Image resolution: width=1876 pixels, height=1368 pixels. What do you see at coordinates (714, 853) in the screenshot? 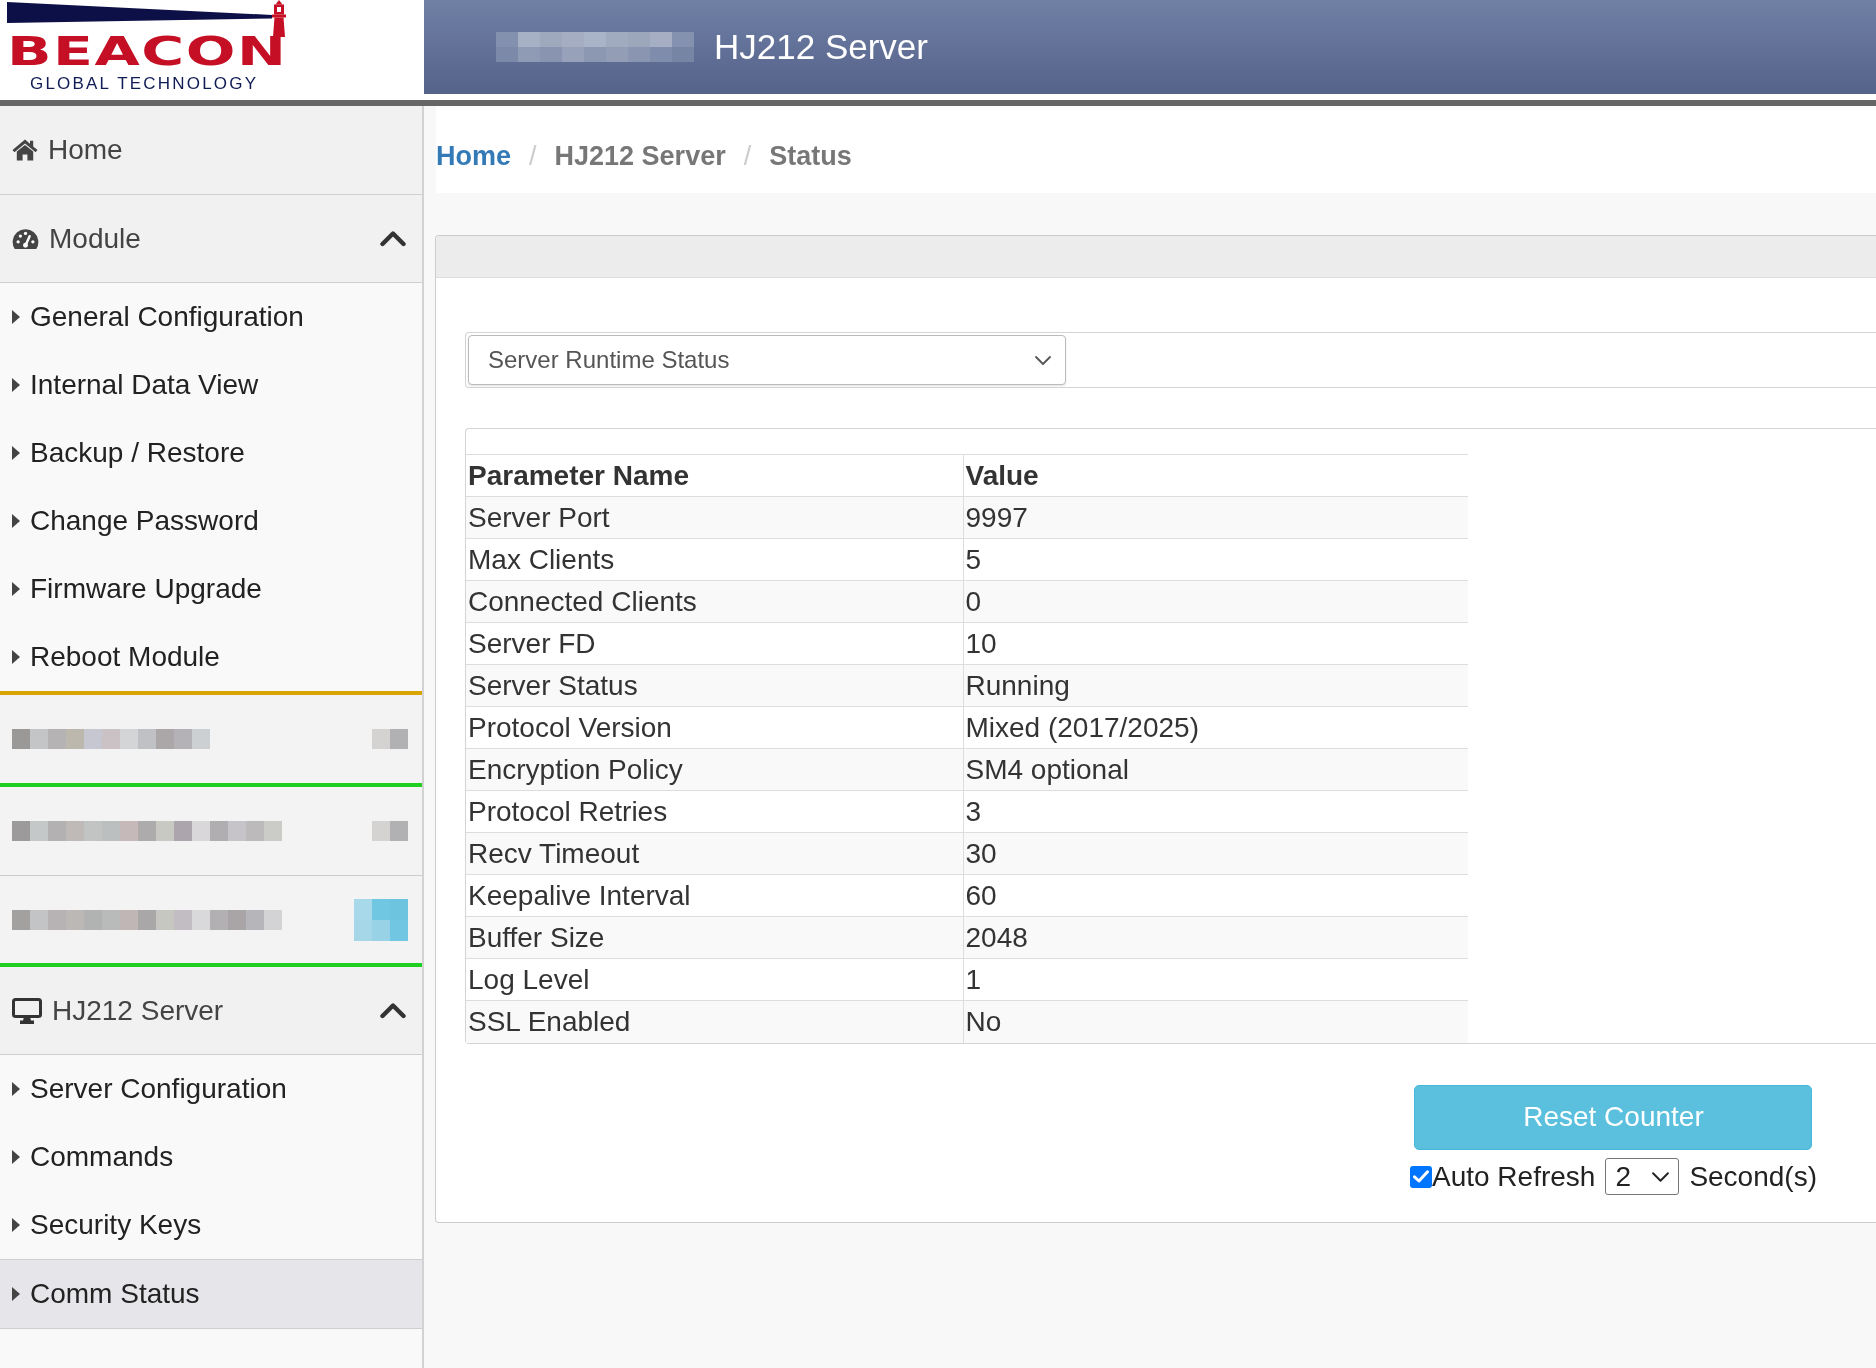
I see `table-cell: Recv Timeout` at bounding box center [714, 853].